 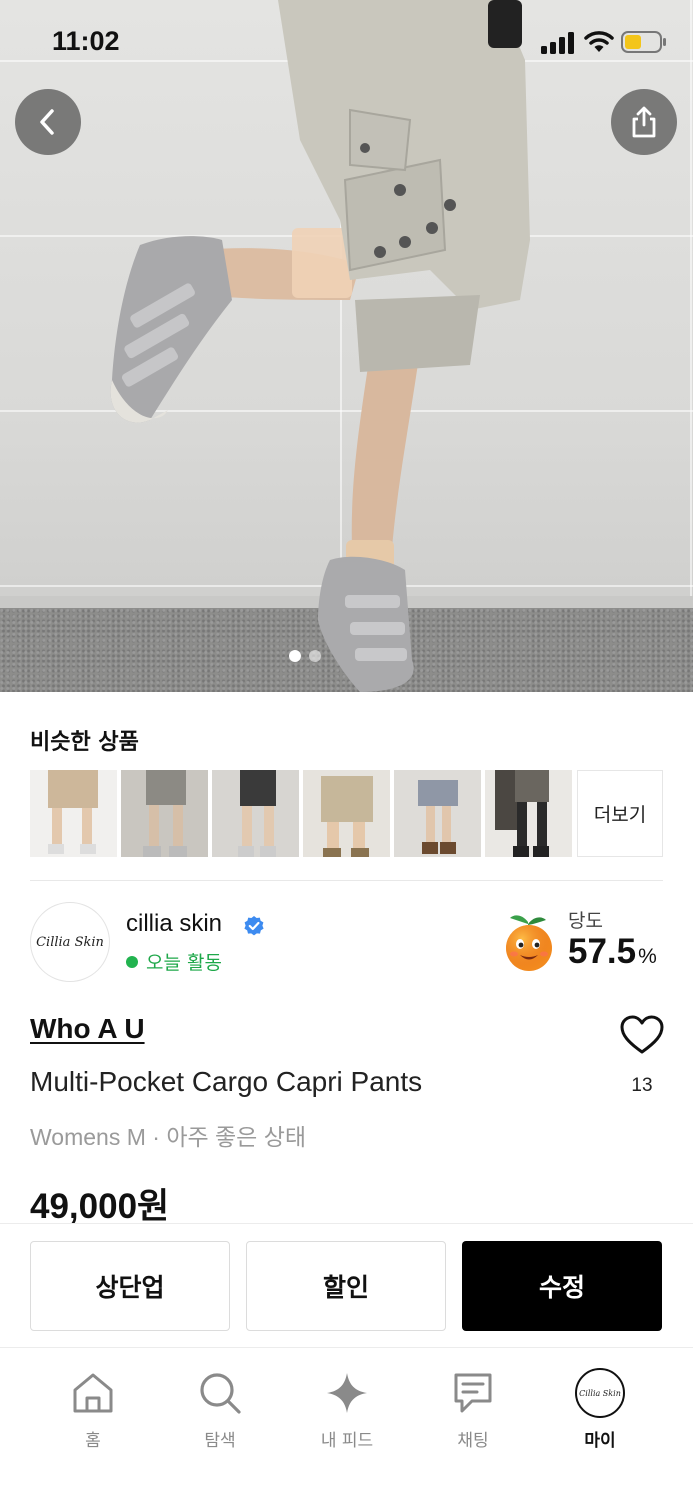 I want to click on tab-feed: 내 피드, so click(x=347, y=1409).